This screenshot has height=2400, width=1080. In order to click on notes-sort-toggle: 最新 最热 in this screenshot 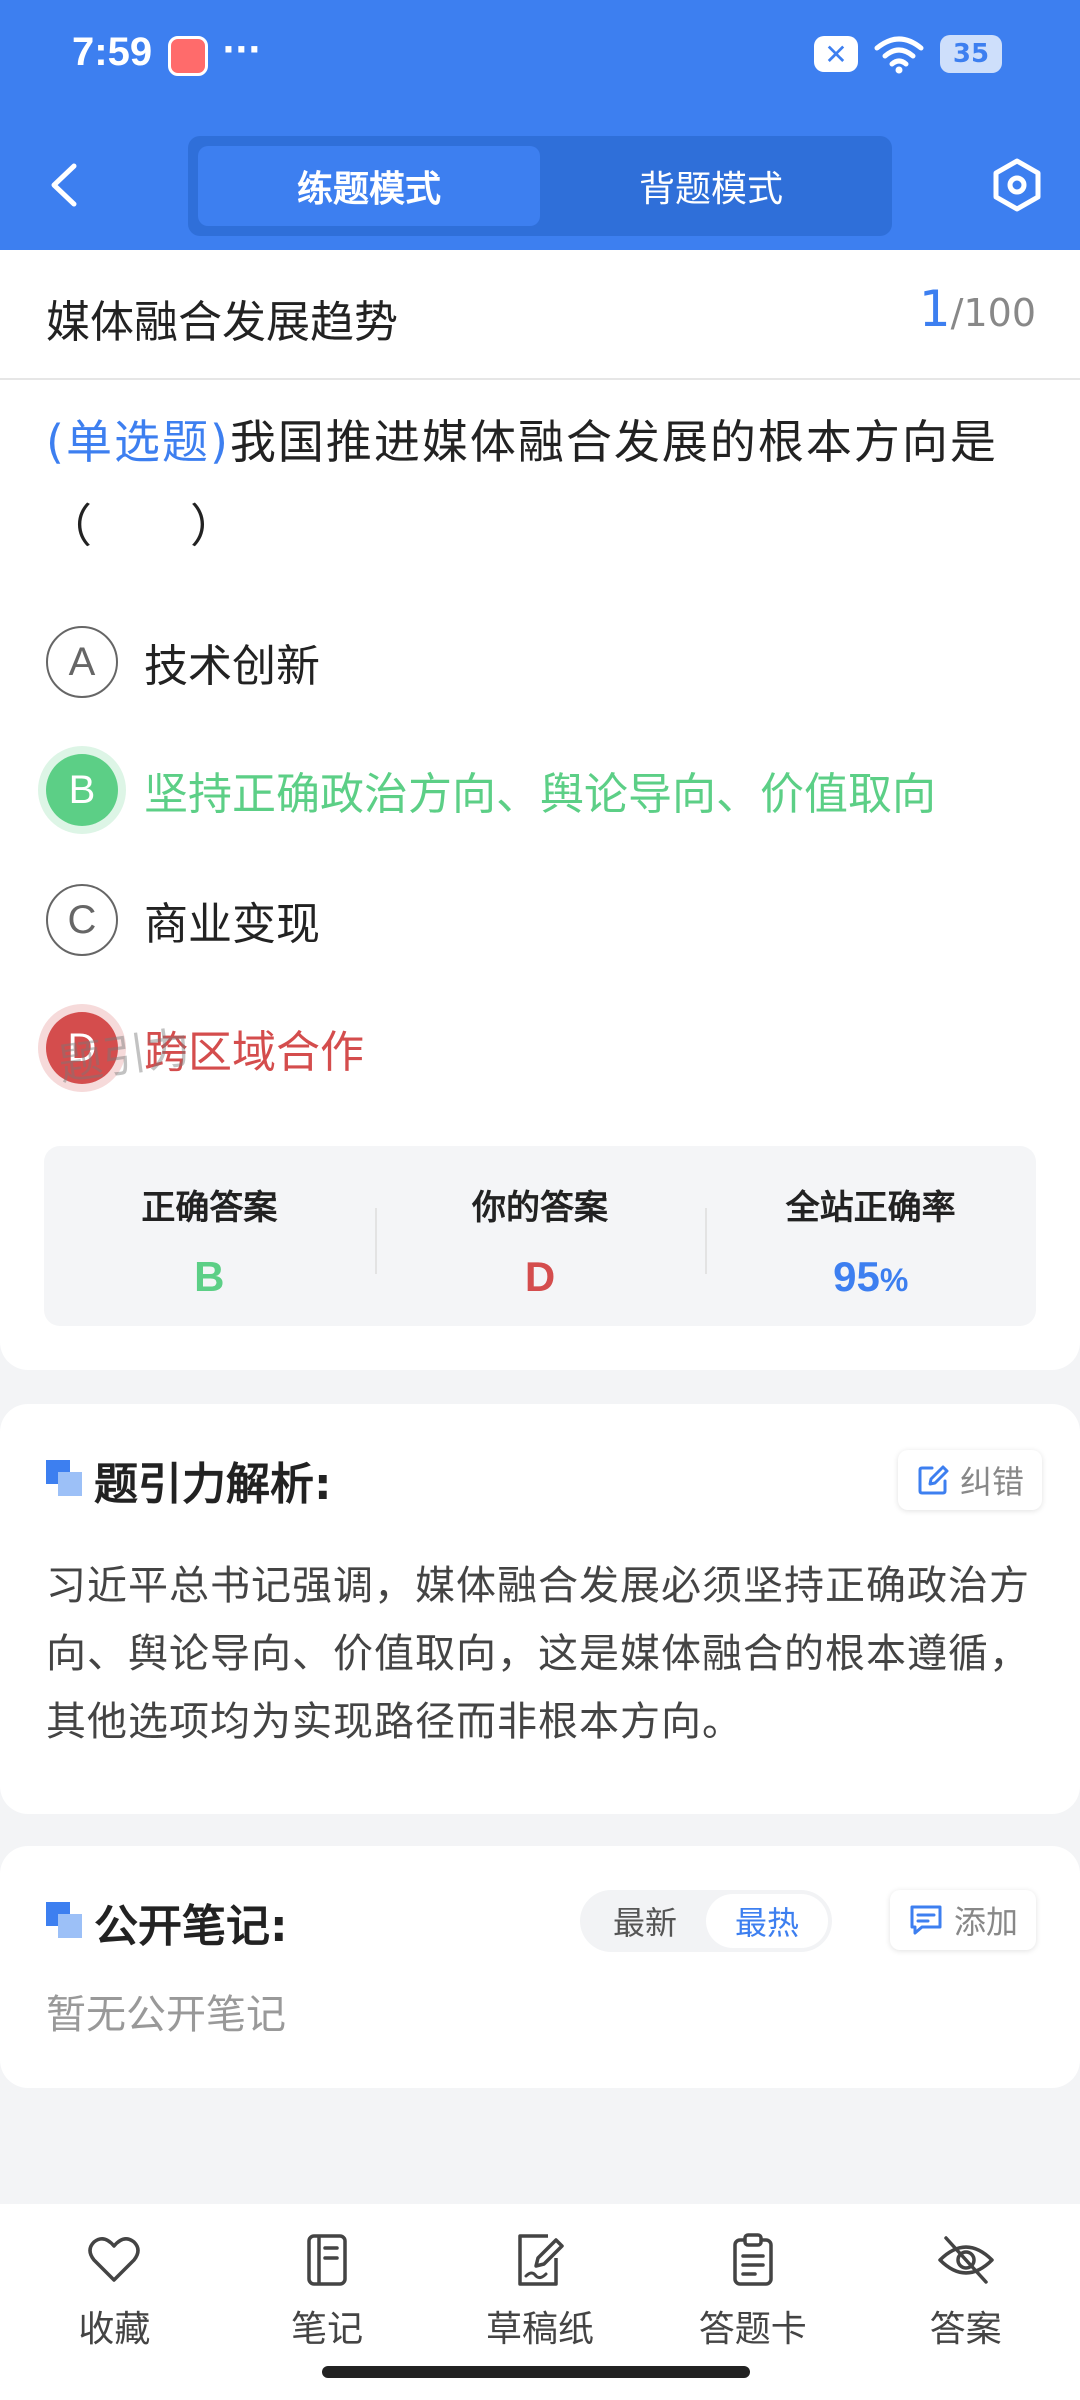, I will do `click(706, 1921)`.